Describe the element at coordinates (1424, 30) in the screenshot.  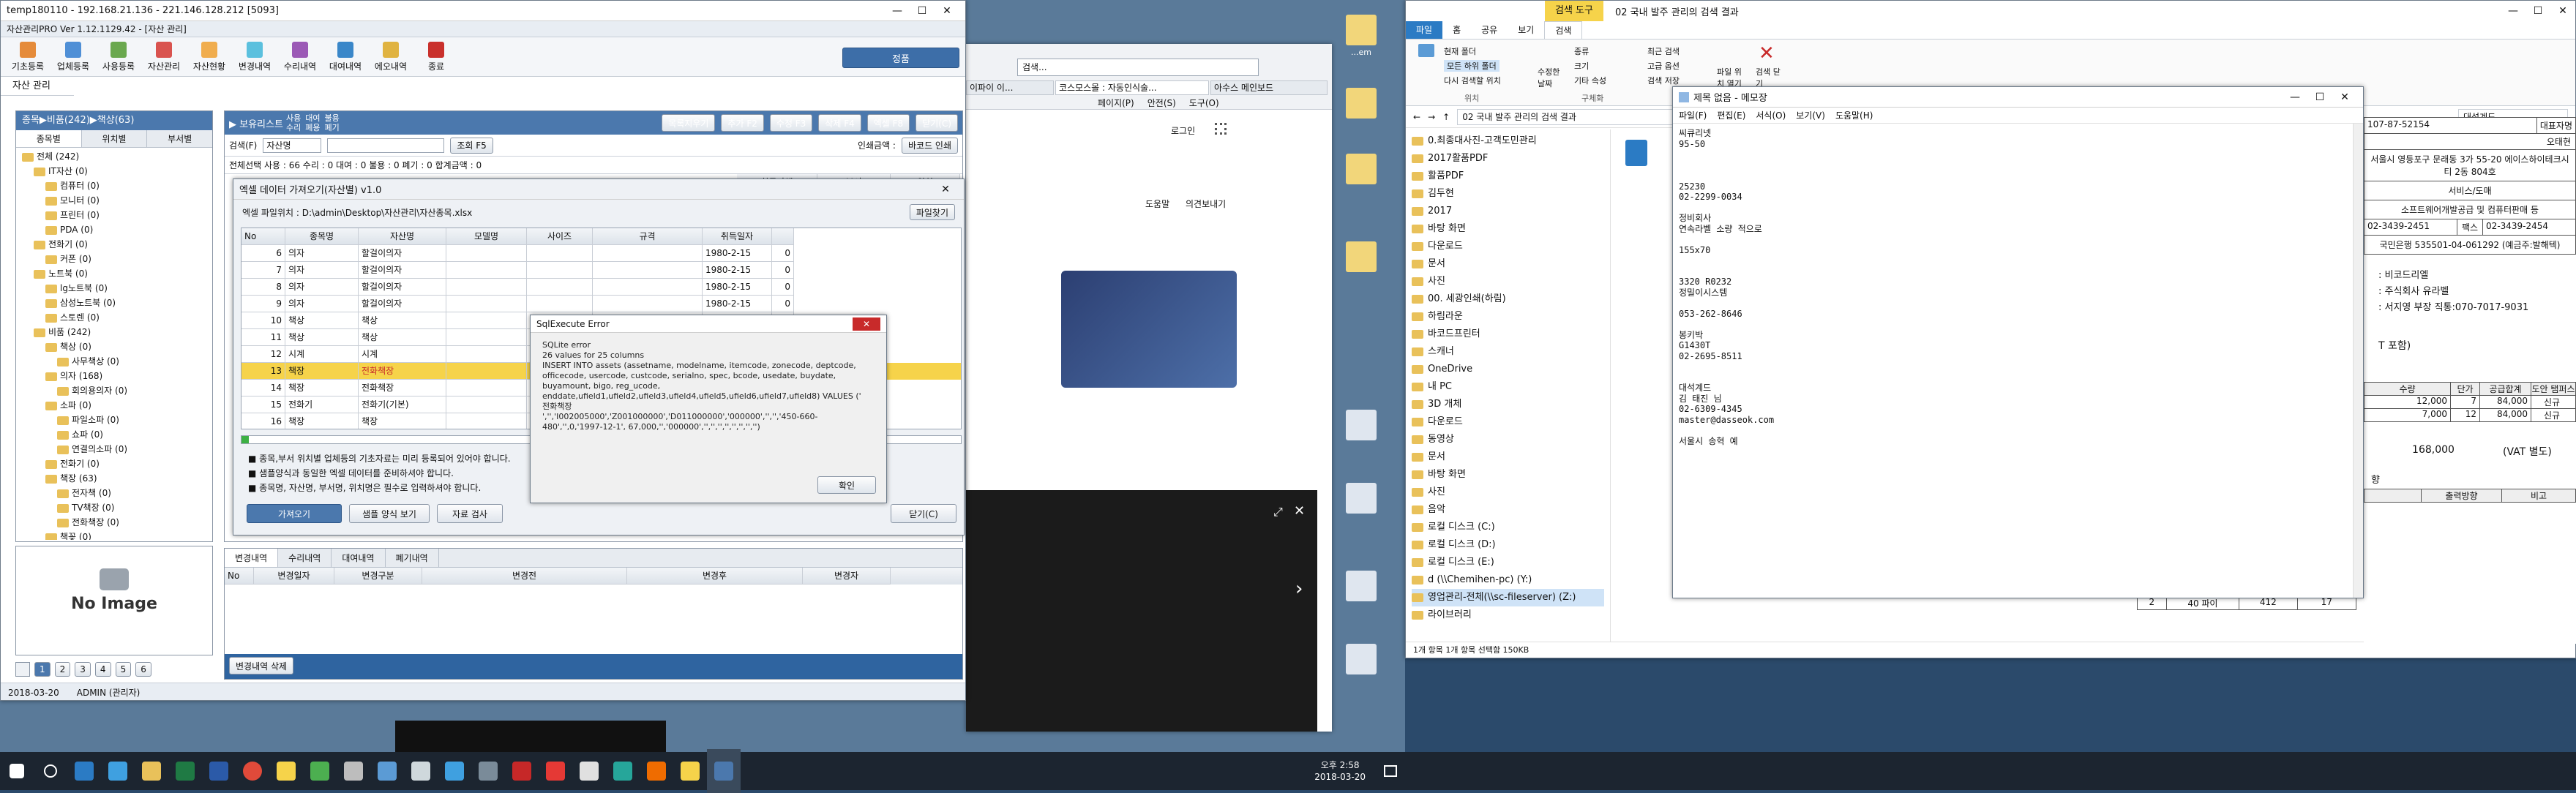
I see `ribbon-tab-file: 파일` at that location.